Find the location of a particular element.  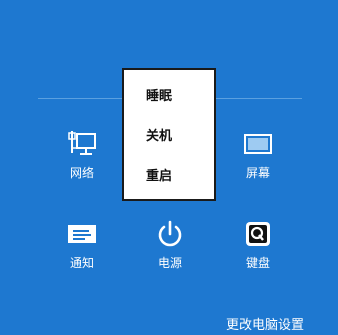

change-pc-settings-link: 更改电脑设置 is located at coordinates (265, 326).